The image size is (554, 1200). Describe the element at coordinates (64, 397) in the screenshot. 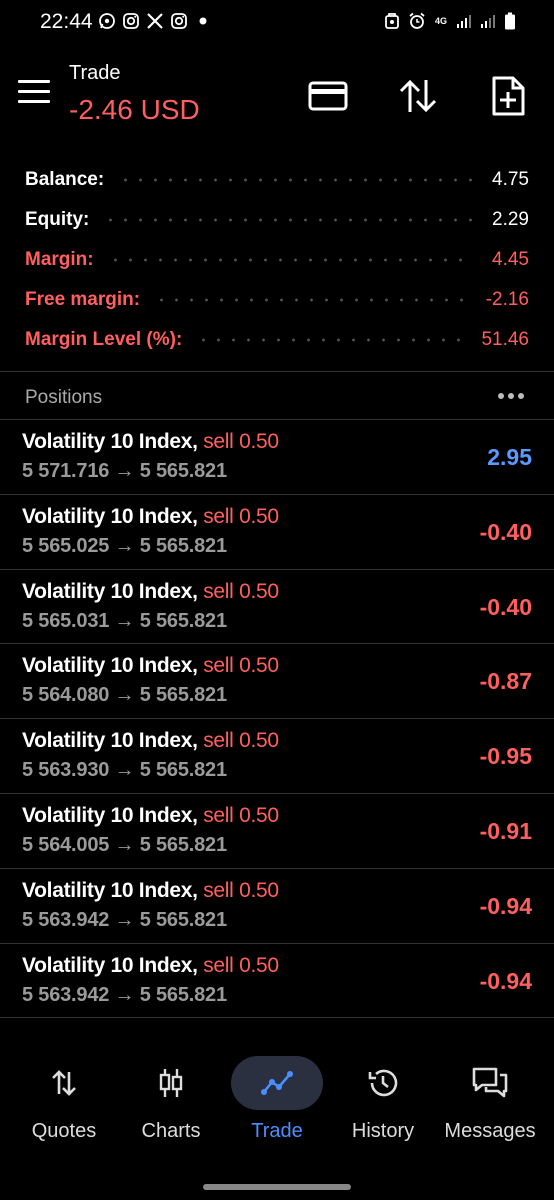

I see `positions-title: Positions` at that location.